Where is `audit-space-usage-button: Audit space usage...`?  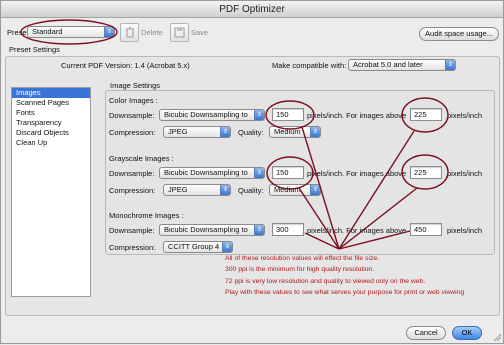 audit-space-usage-button: Audit space usage... is located at coordinates (459, 34).